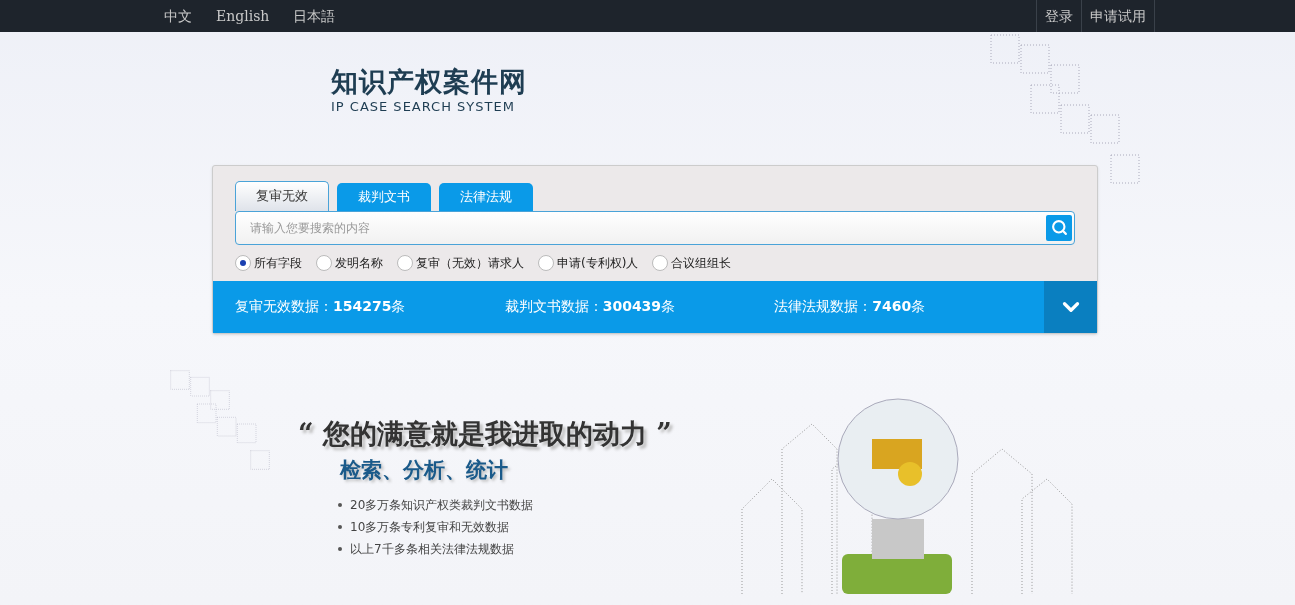  I want to click on feature-text: 20多万条知识产权类裁判文书数据, so click(442, 505).